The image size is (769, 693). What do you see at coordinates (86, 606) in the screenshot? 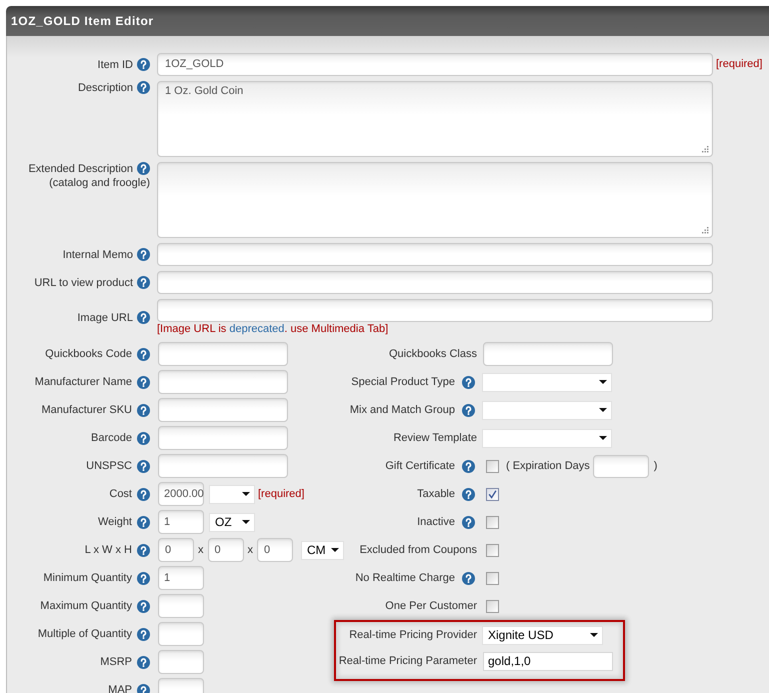
I see `field-label: Maximum Quantity` at bounding box center [86, 606].